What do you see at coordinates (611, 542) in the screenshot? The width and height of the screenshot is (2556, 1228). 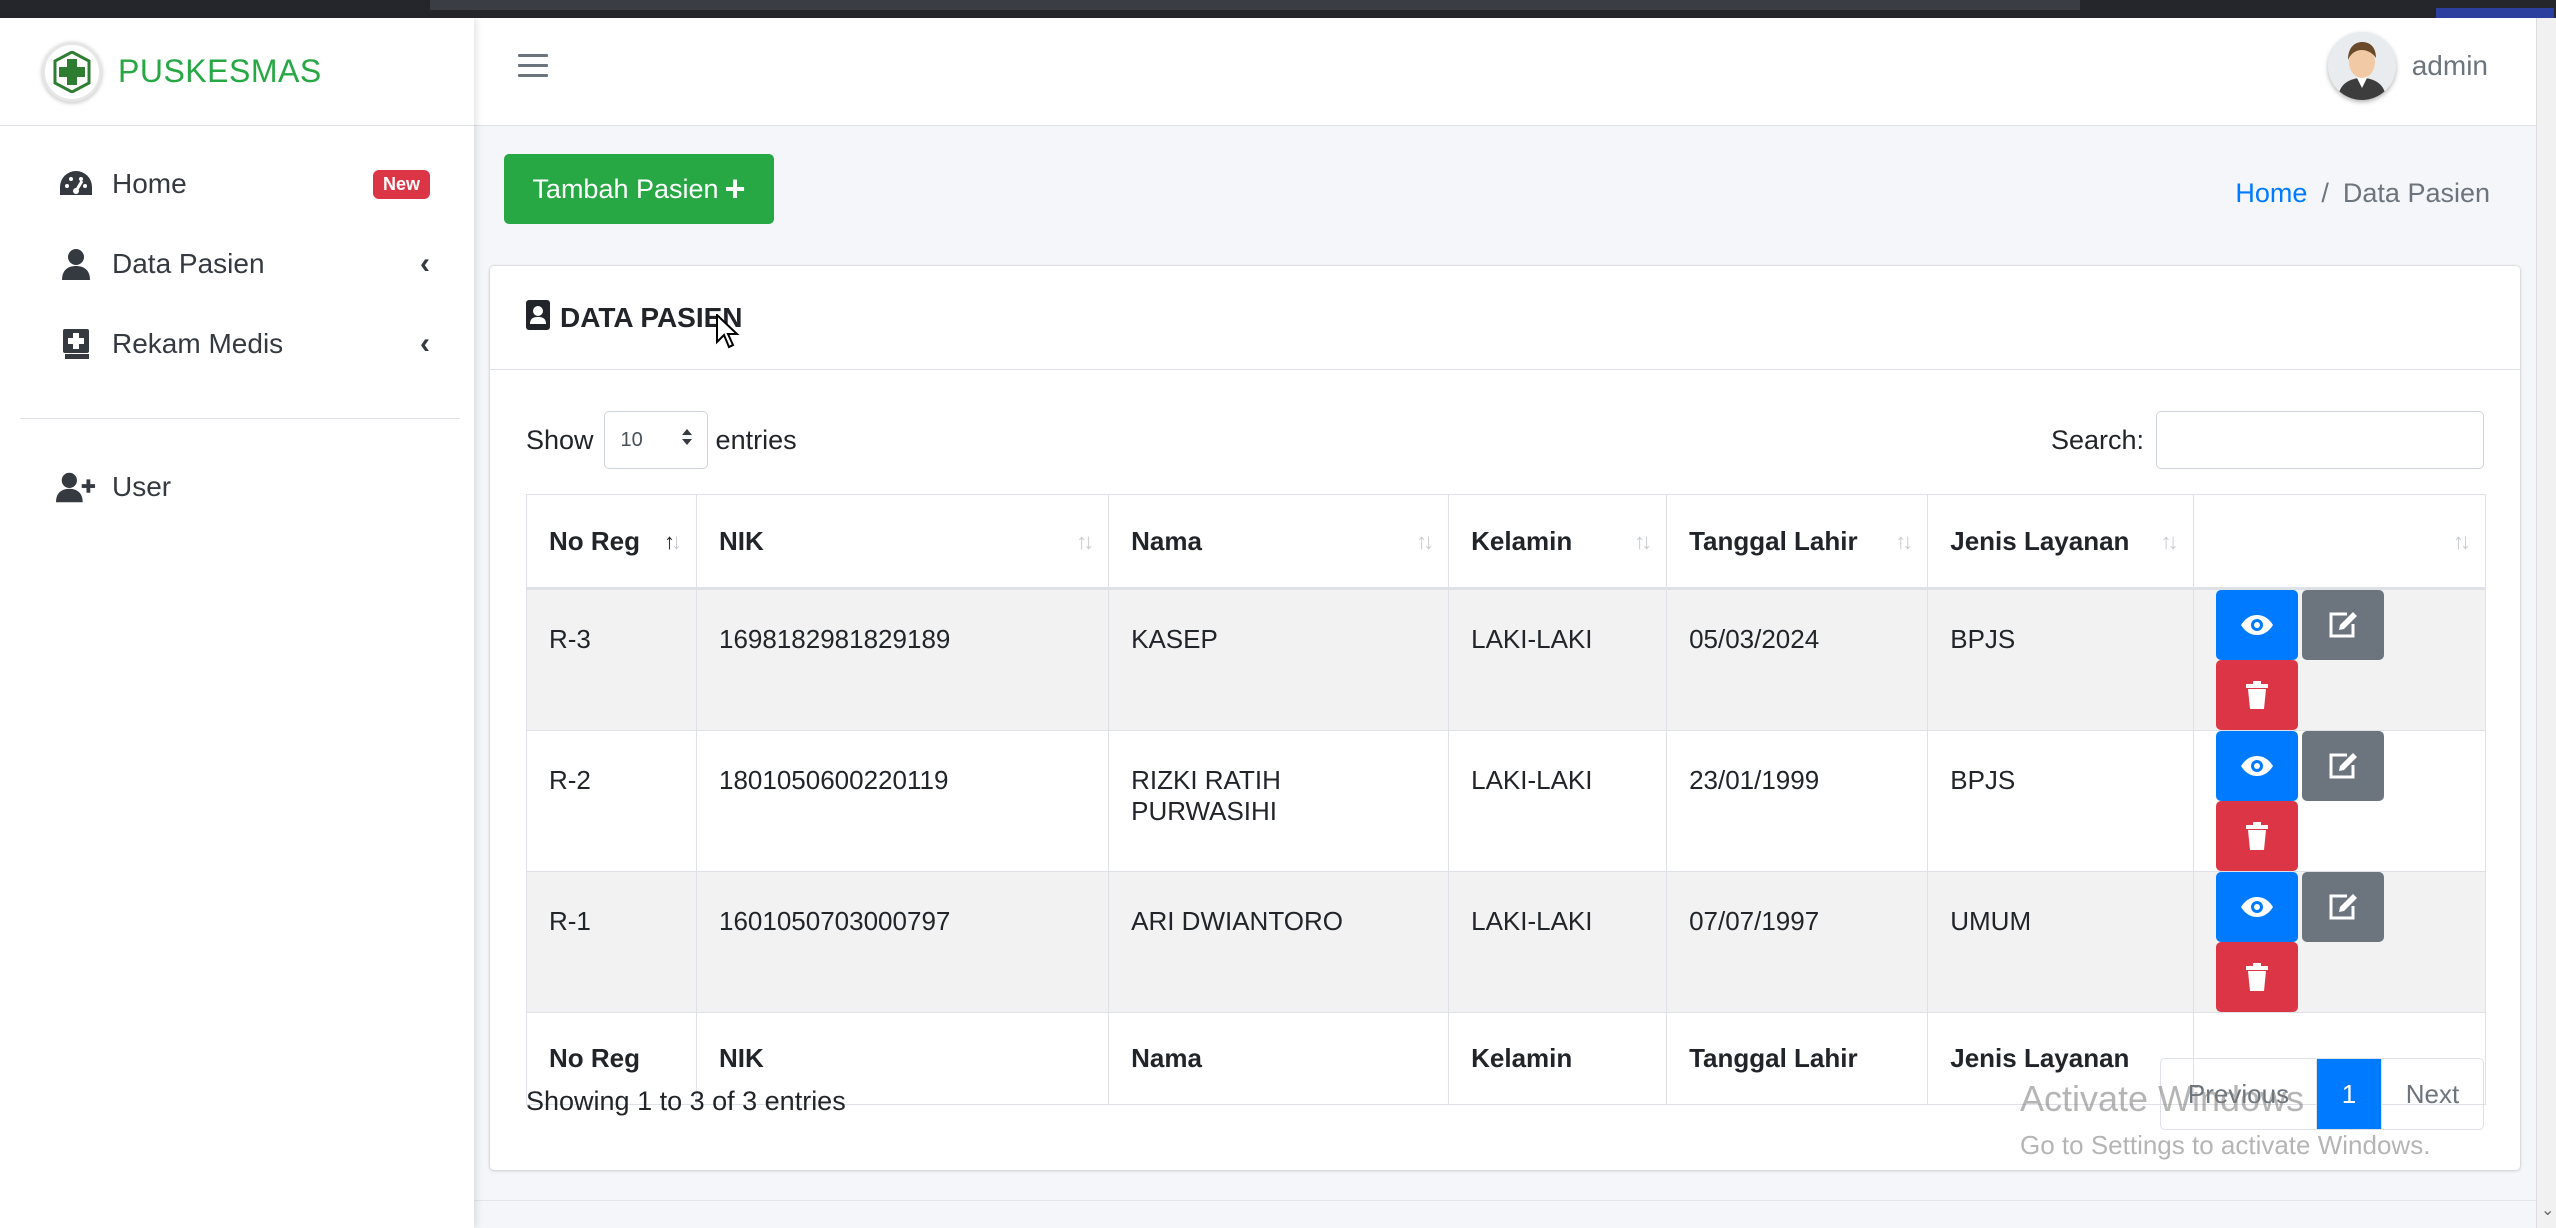 I see `column-header-no-reg: No Reg ↑↓` at bounding box center [611, 542].